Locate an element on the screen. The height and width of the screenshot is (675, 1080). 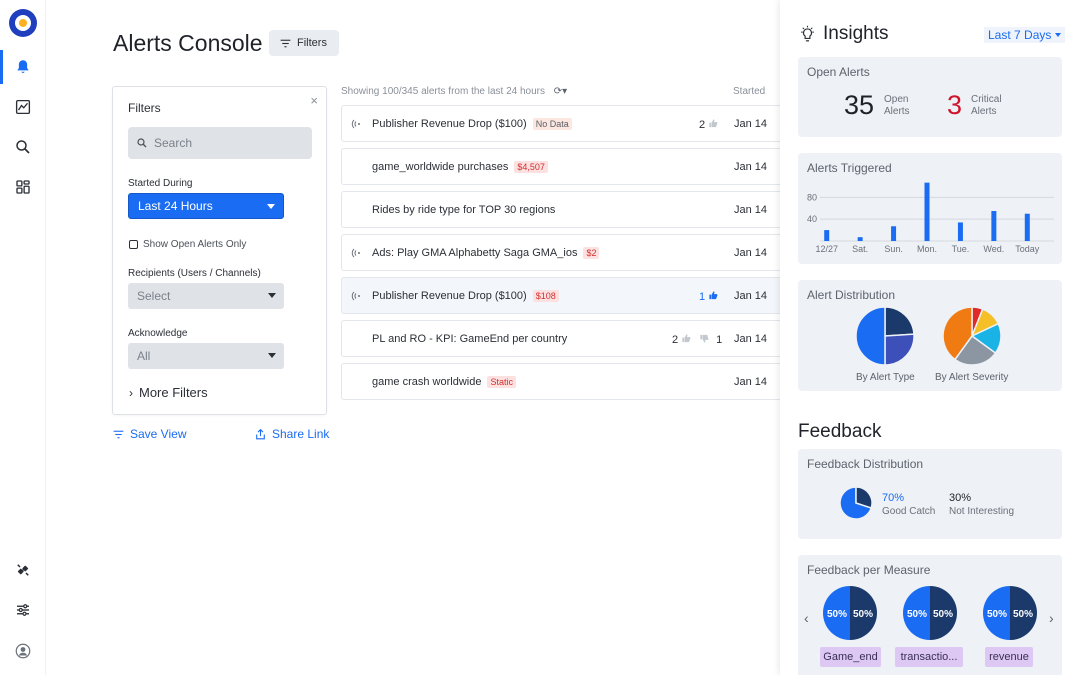
carousel-next-button: › is located at coordinates (1051, 618).